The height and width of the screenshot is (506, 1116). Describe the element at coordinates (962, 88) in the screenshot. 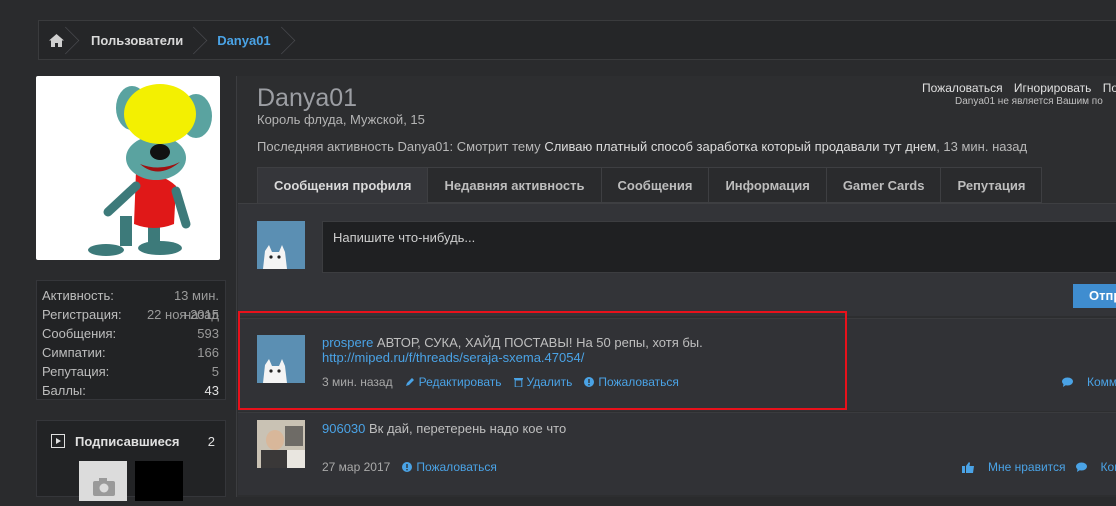

I see `report-user-link: Пожаловаться` at that location.